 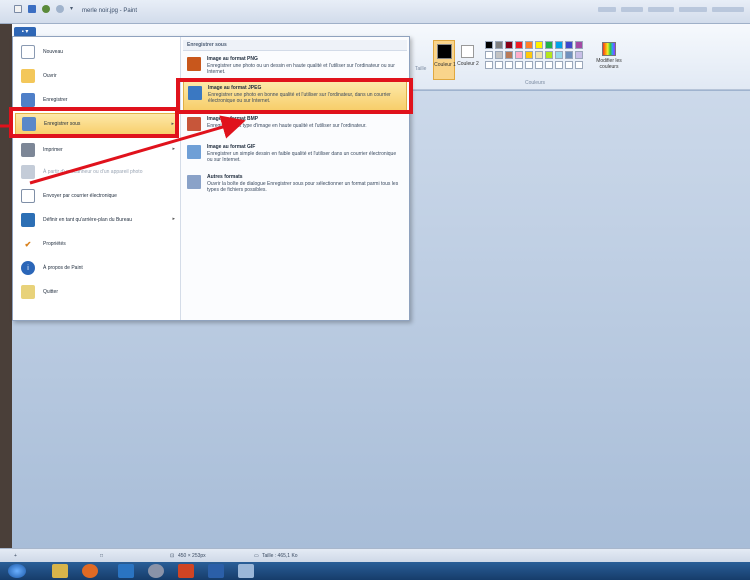 What do you see at coordinates (186, 571) in the screenshot?
I see `powerpoint-icon` at bounding box center [186, 571].